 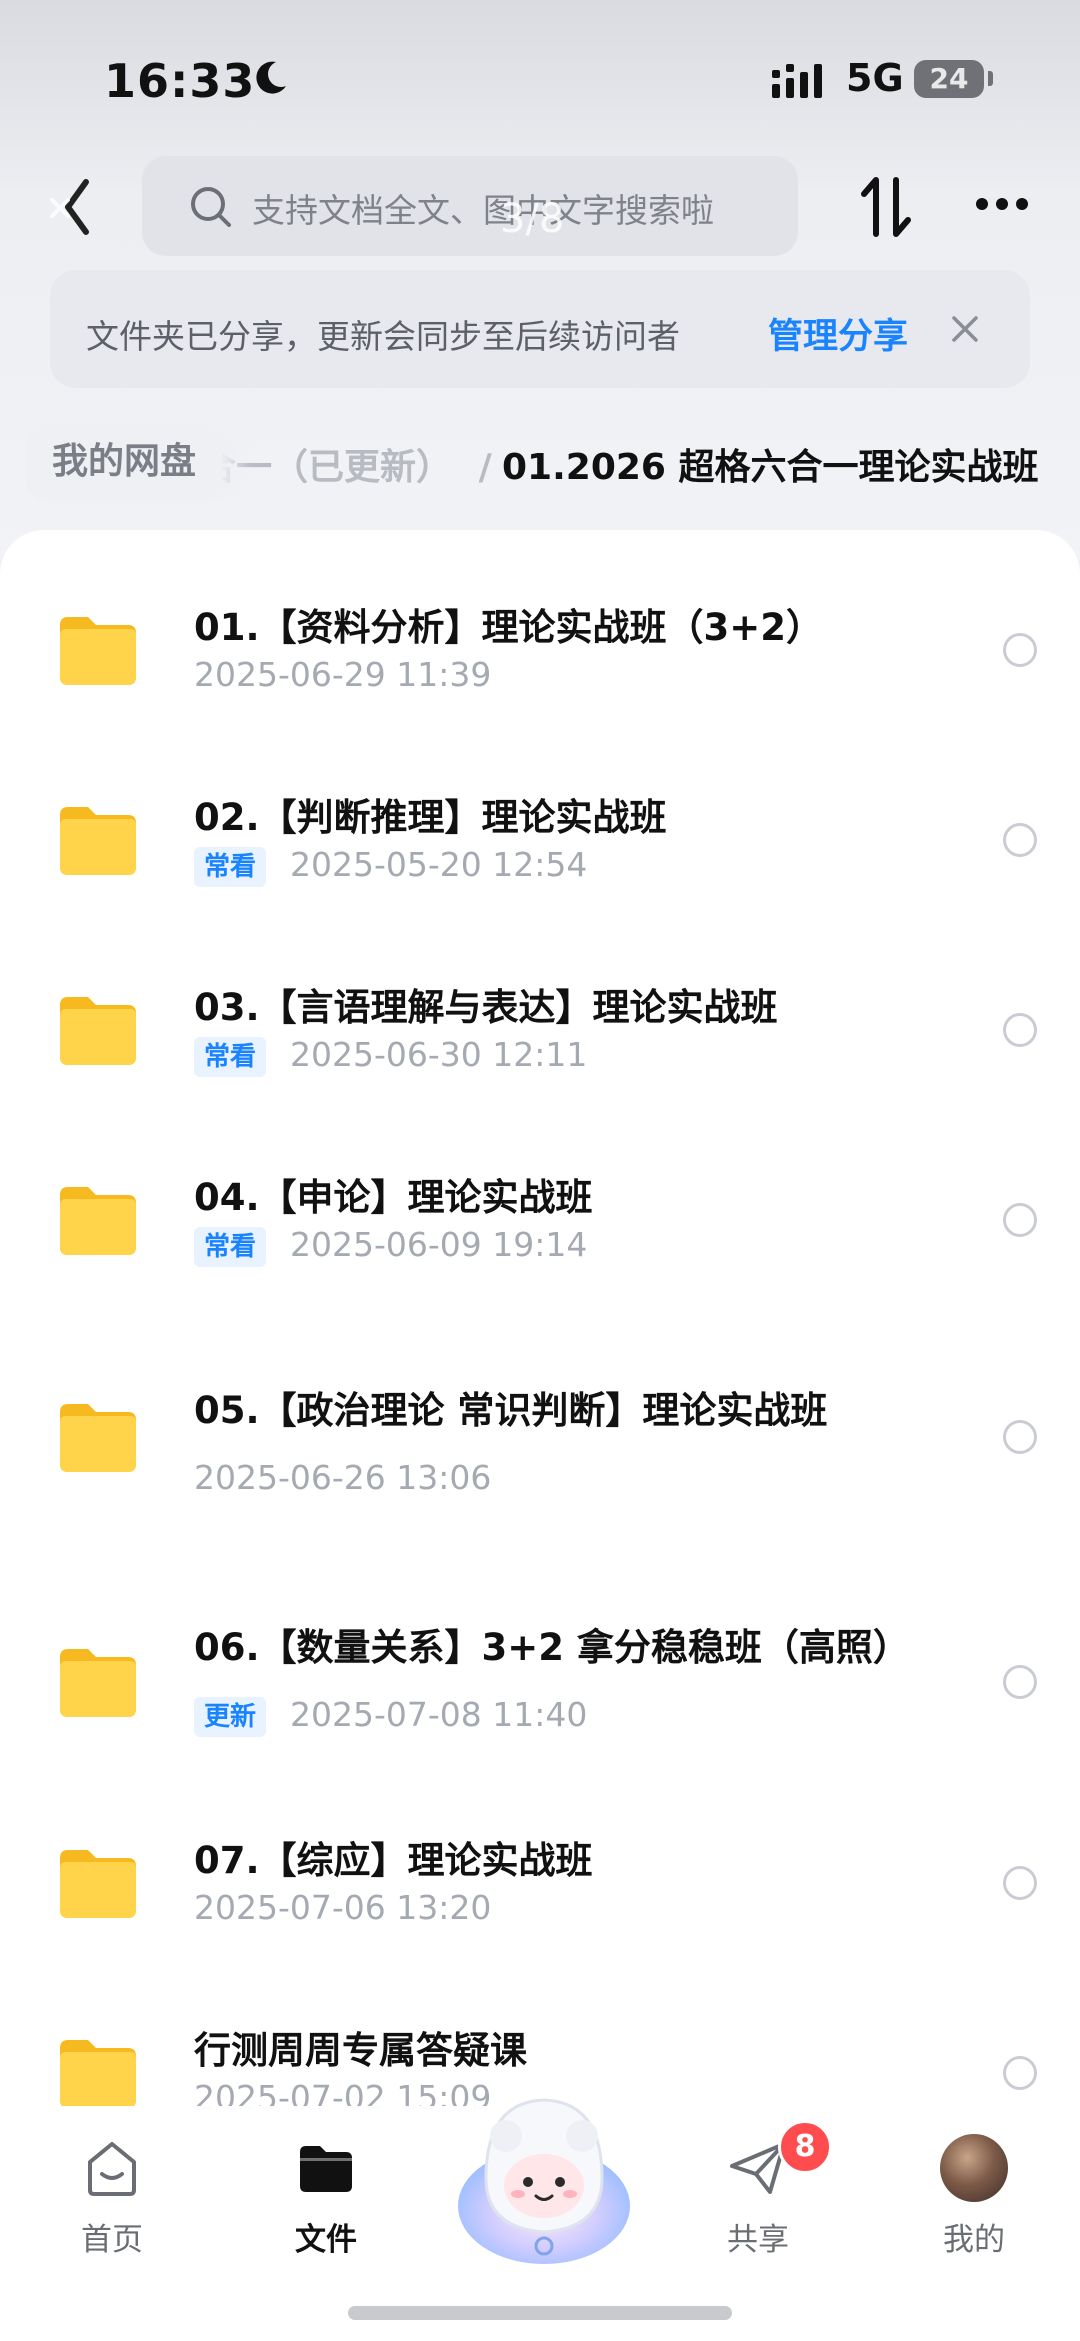 I want to click on share-banner: 文件夹已分享，更新会同步至后续访问者 管理分享, so click(x=540, y=329).